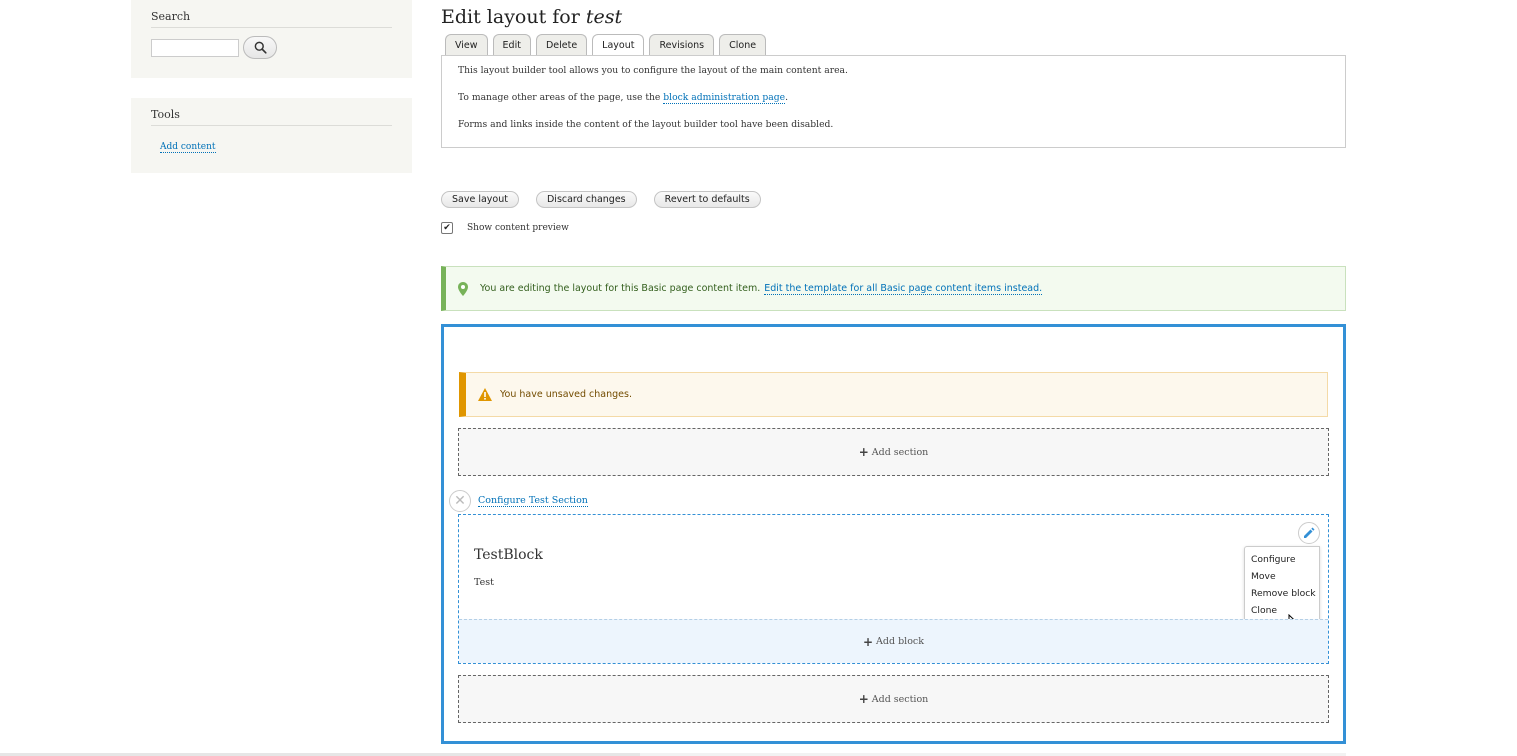 Image resolution: width=1517 pixels, height=756 pixels. What do you see at coordinates (586, 199) in the screenshot?
I see `discard-changes-button: Discard changes` at bounding box center [586, 199].